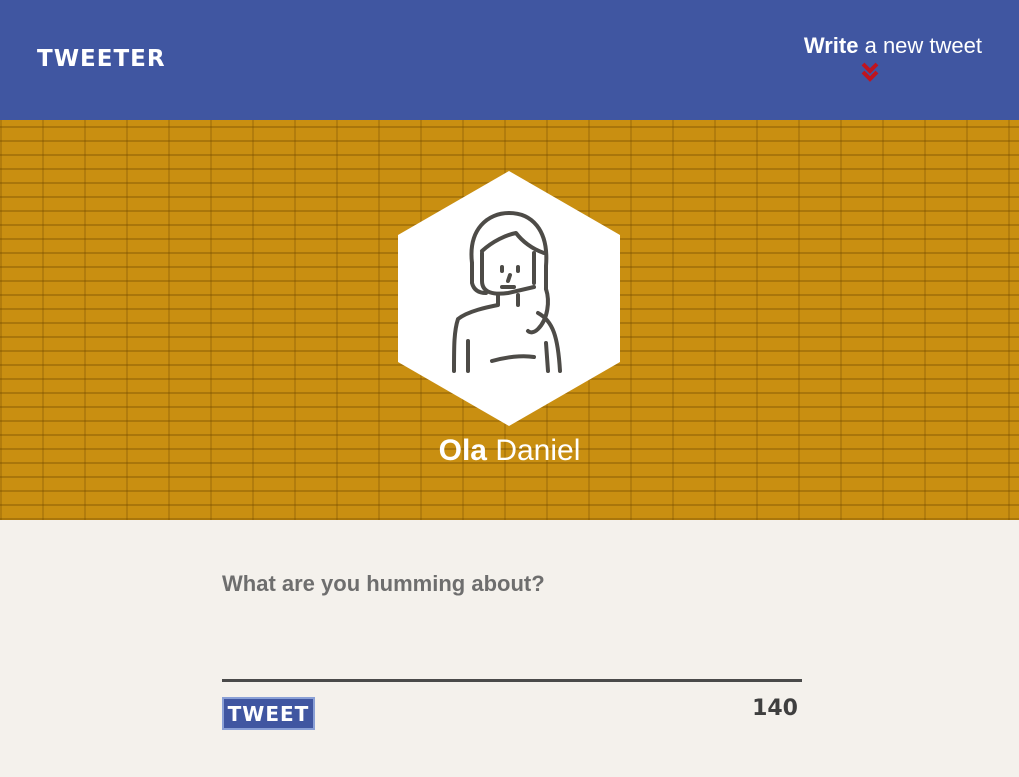  Describe the element at coordinates (512, 625) in the screenshot. I see `tweet-input` at that location.